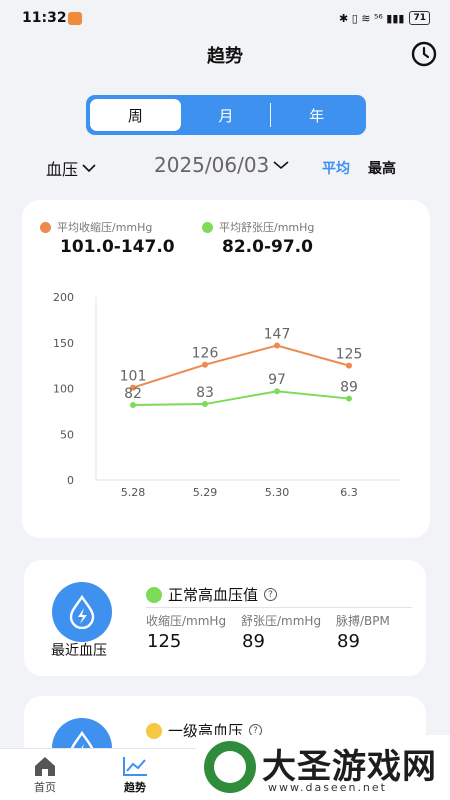 This screenshot has width=450, height=800. Describe the element at coordinates (424, 54) in the screenshot. I see `clock-icon` at that location.